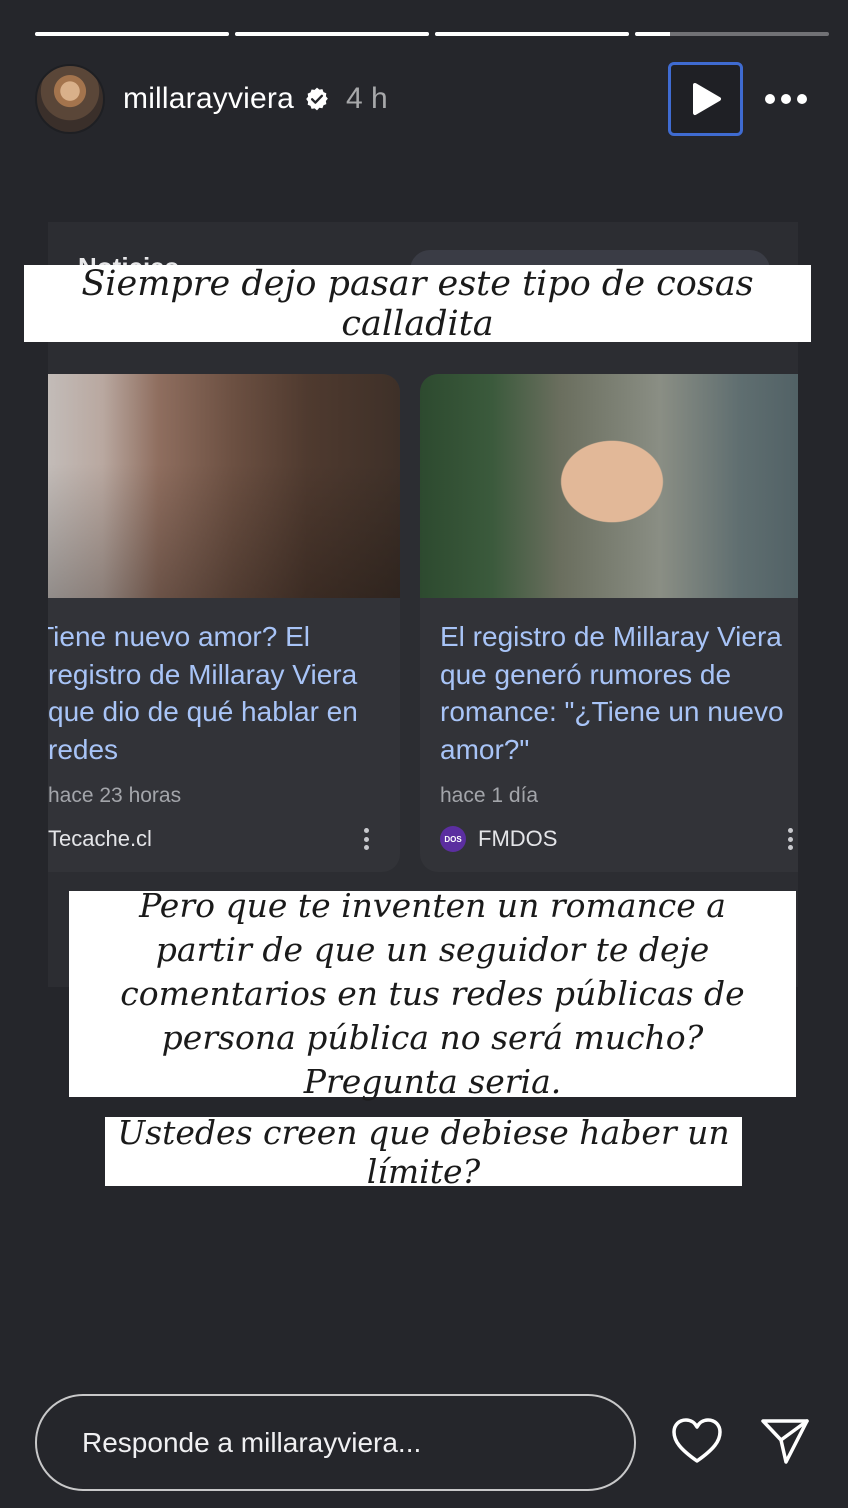 Image resolution: width=848 pixels, height=1508 pixels. Describe the element at coordinates (697, 1441) in the screenshot. I see `heart-icon` at that location.